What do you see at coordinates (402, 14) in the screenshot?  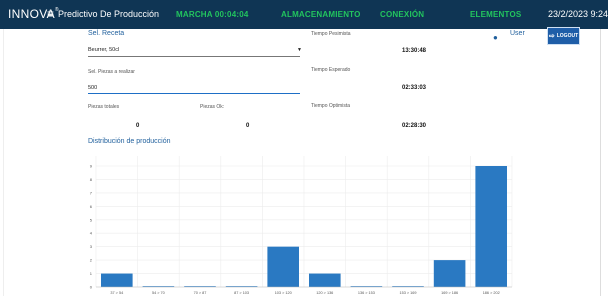 I see `nav-conexion: CONEXIÓN` at bounding box center [402, 14].